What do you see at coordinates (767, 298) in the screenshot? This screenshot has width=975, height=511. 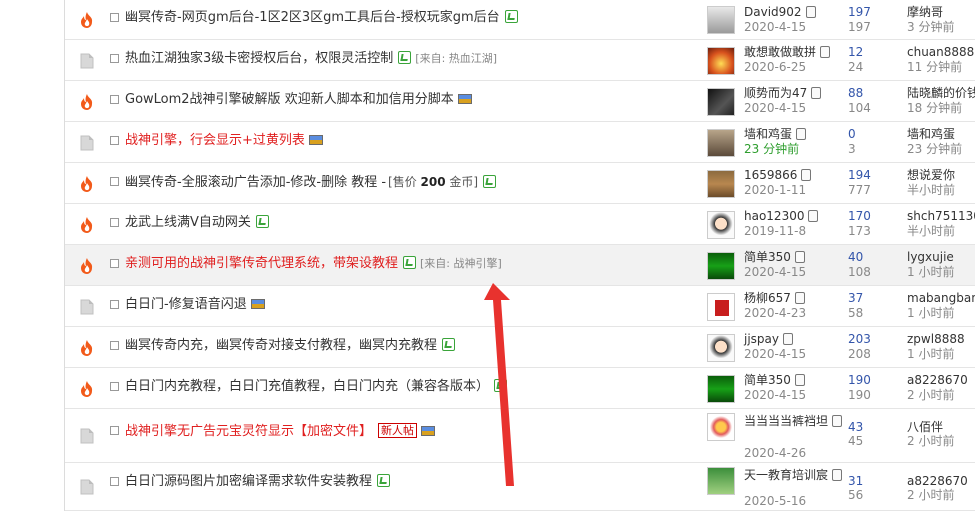 I see `author-name-link: 杨柳657` at bounding box center [767, 298].